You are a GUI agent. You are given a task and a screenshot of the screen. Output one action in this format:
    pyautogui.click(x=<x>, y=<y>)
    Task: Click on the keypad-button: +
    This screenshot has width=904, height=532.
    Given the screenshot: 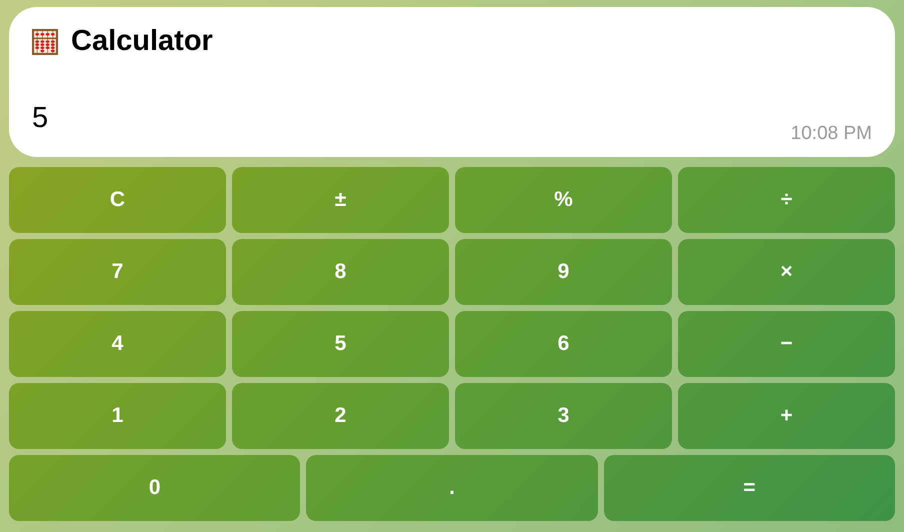 What is the action you would take?
    pyautogui.click(x=786, y=416)
    